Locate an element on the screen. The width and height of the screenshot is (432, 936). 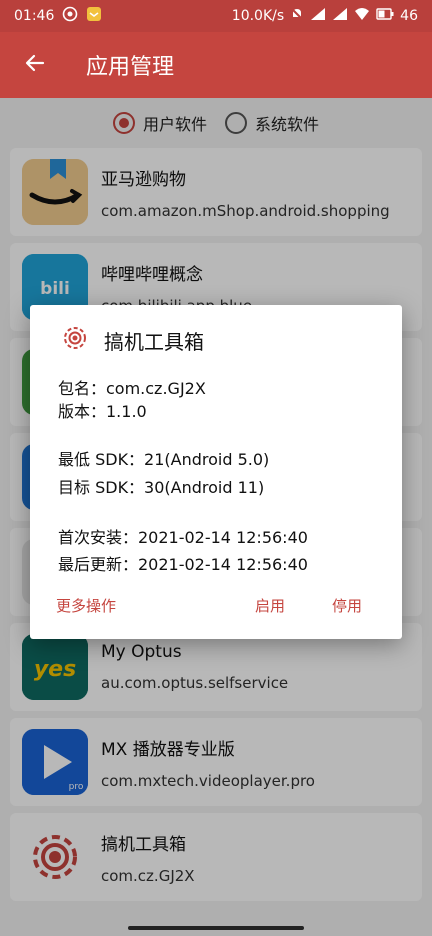
app-bar: 应用管理 is located at coordinates (216, 65).